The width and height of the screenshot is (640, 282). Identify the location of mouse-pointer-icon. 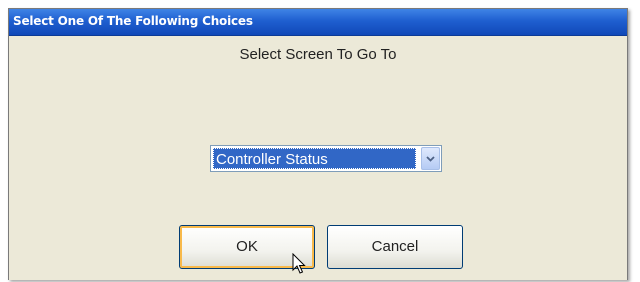
(299, 263).